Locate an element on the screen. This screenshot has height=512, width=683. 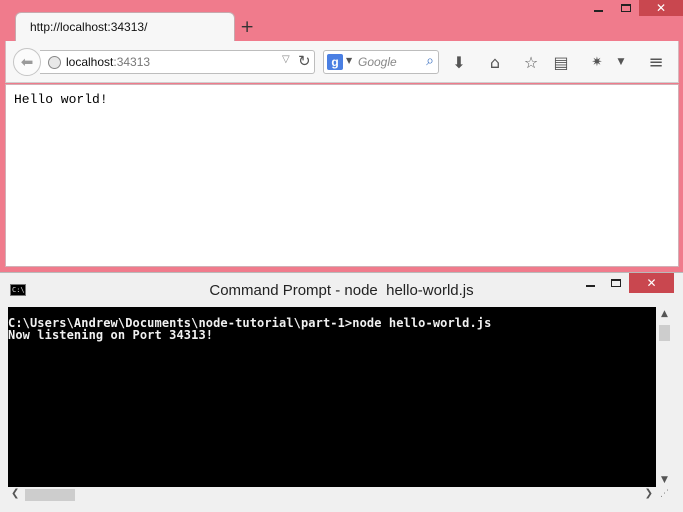
page-text: Hello world! is located at coordinates (61, 99).